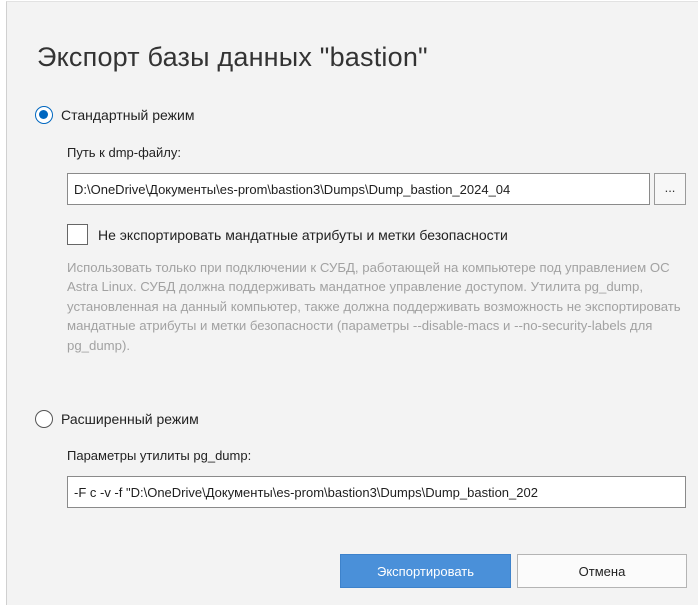 This screenshot has height=607, width=700. Describe the element at coordinates (130, 419) in the screenshot. I see `extended-mode-label: Расширенный режим` at that location.